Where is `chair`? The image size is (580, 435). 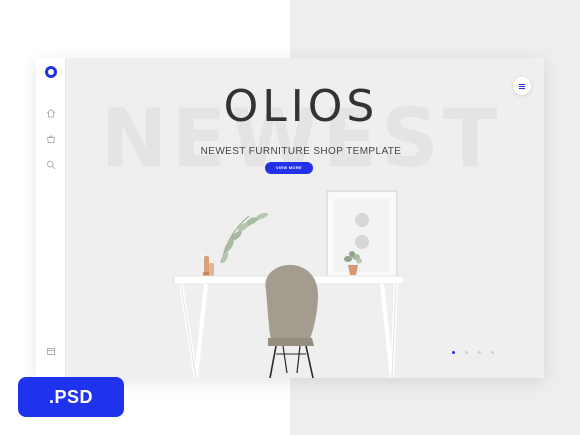
chair is located at coordinates (292, 321).